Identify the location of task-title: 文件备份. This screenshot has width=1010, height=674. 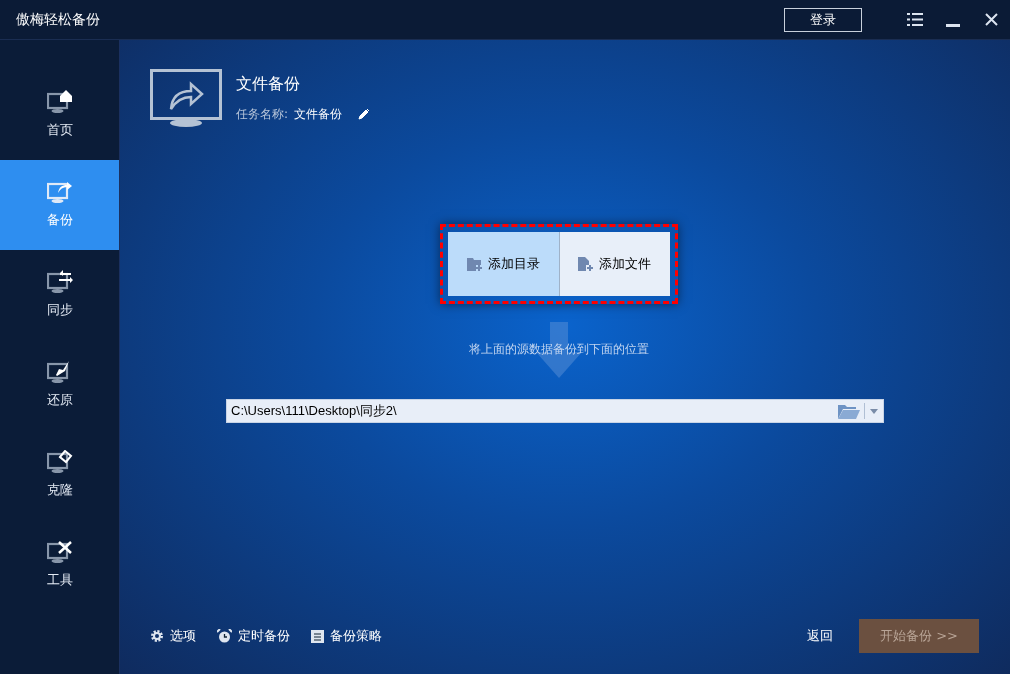
(268, 84).